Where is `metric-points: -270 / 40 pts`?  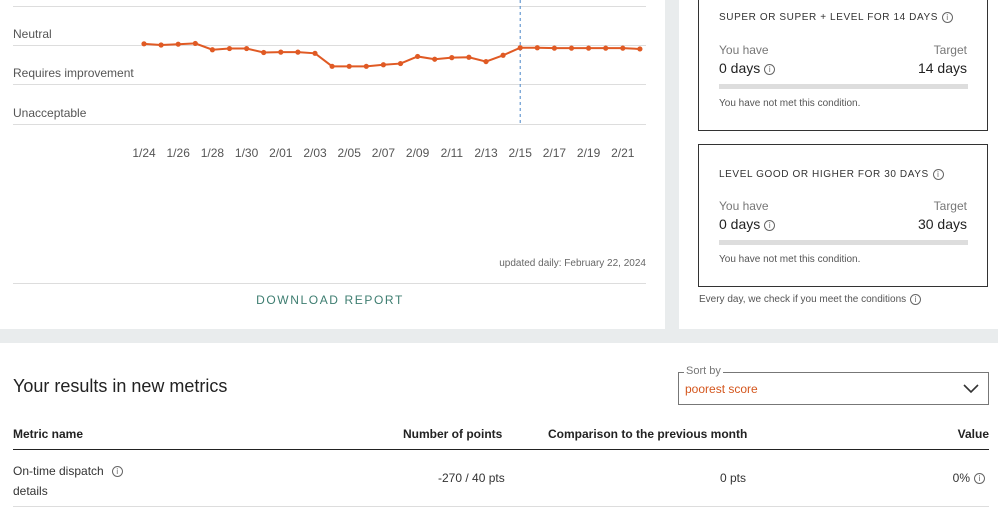 metric-points: -270 / 40 pts is located at coordinates (471, 478).